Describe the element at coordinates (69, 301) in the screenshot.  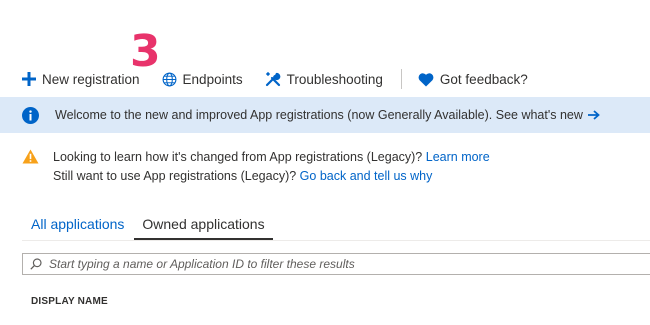
I see `column-header-display-name: DISPLAY NAME` at that location.